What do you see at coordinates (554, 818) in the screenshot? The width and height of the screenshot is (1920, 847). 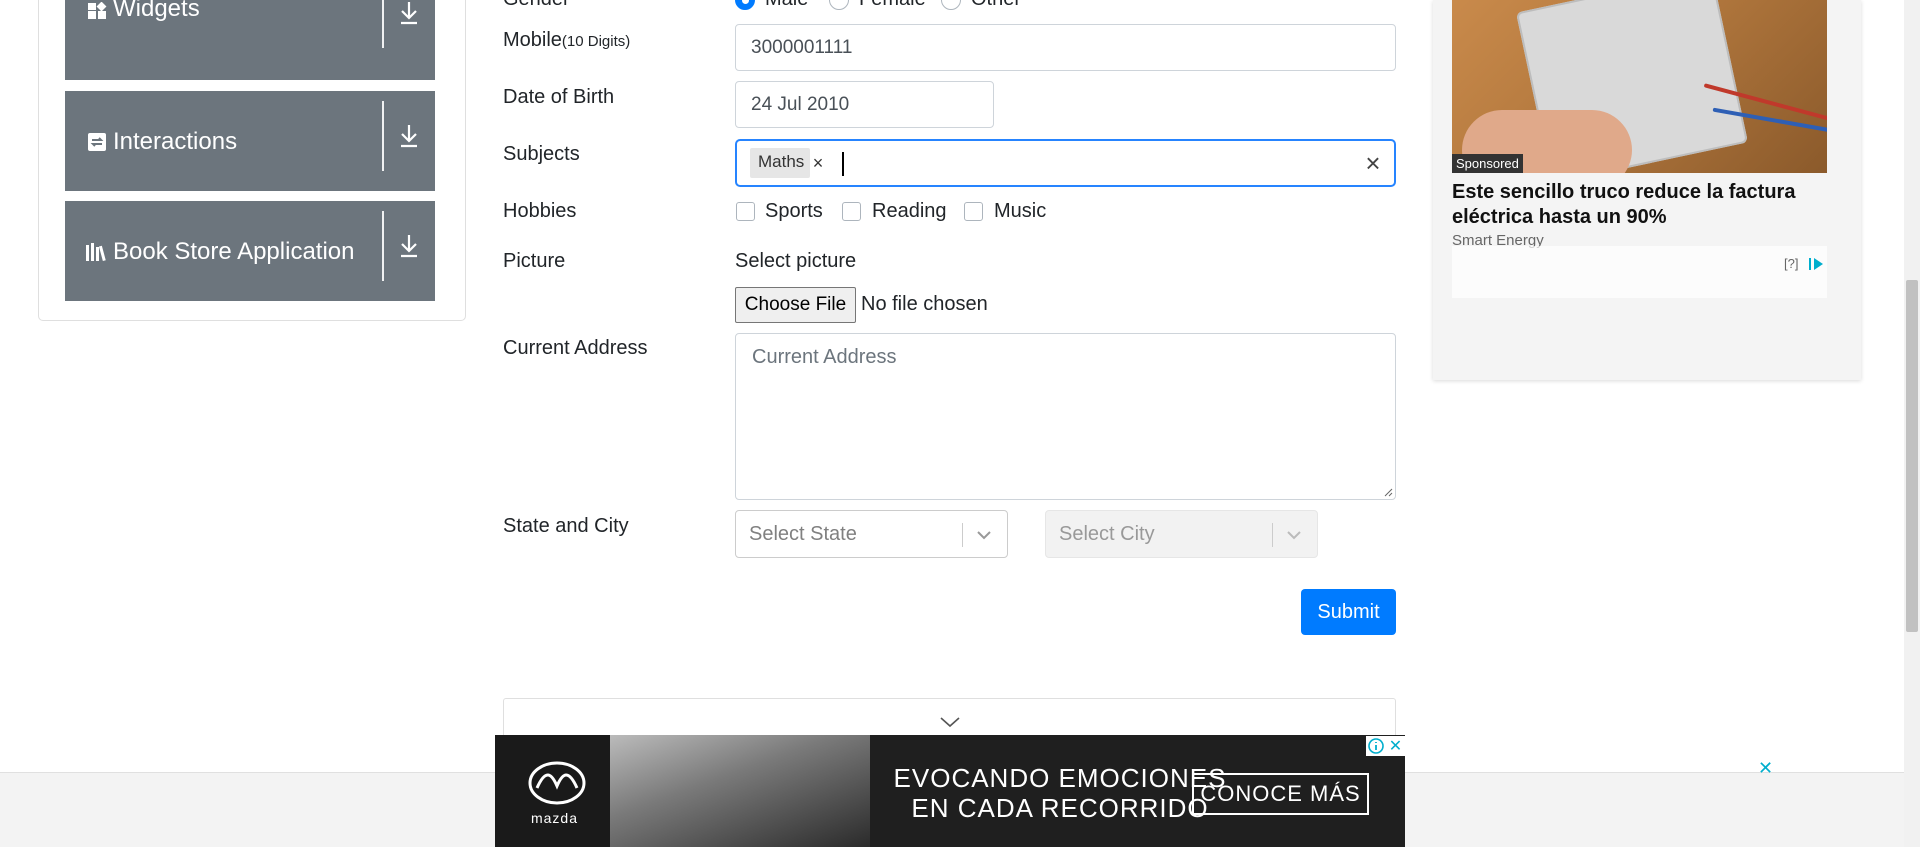 I see `brand-wordmark: mazda` at bounding box center [554, 818].